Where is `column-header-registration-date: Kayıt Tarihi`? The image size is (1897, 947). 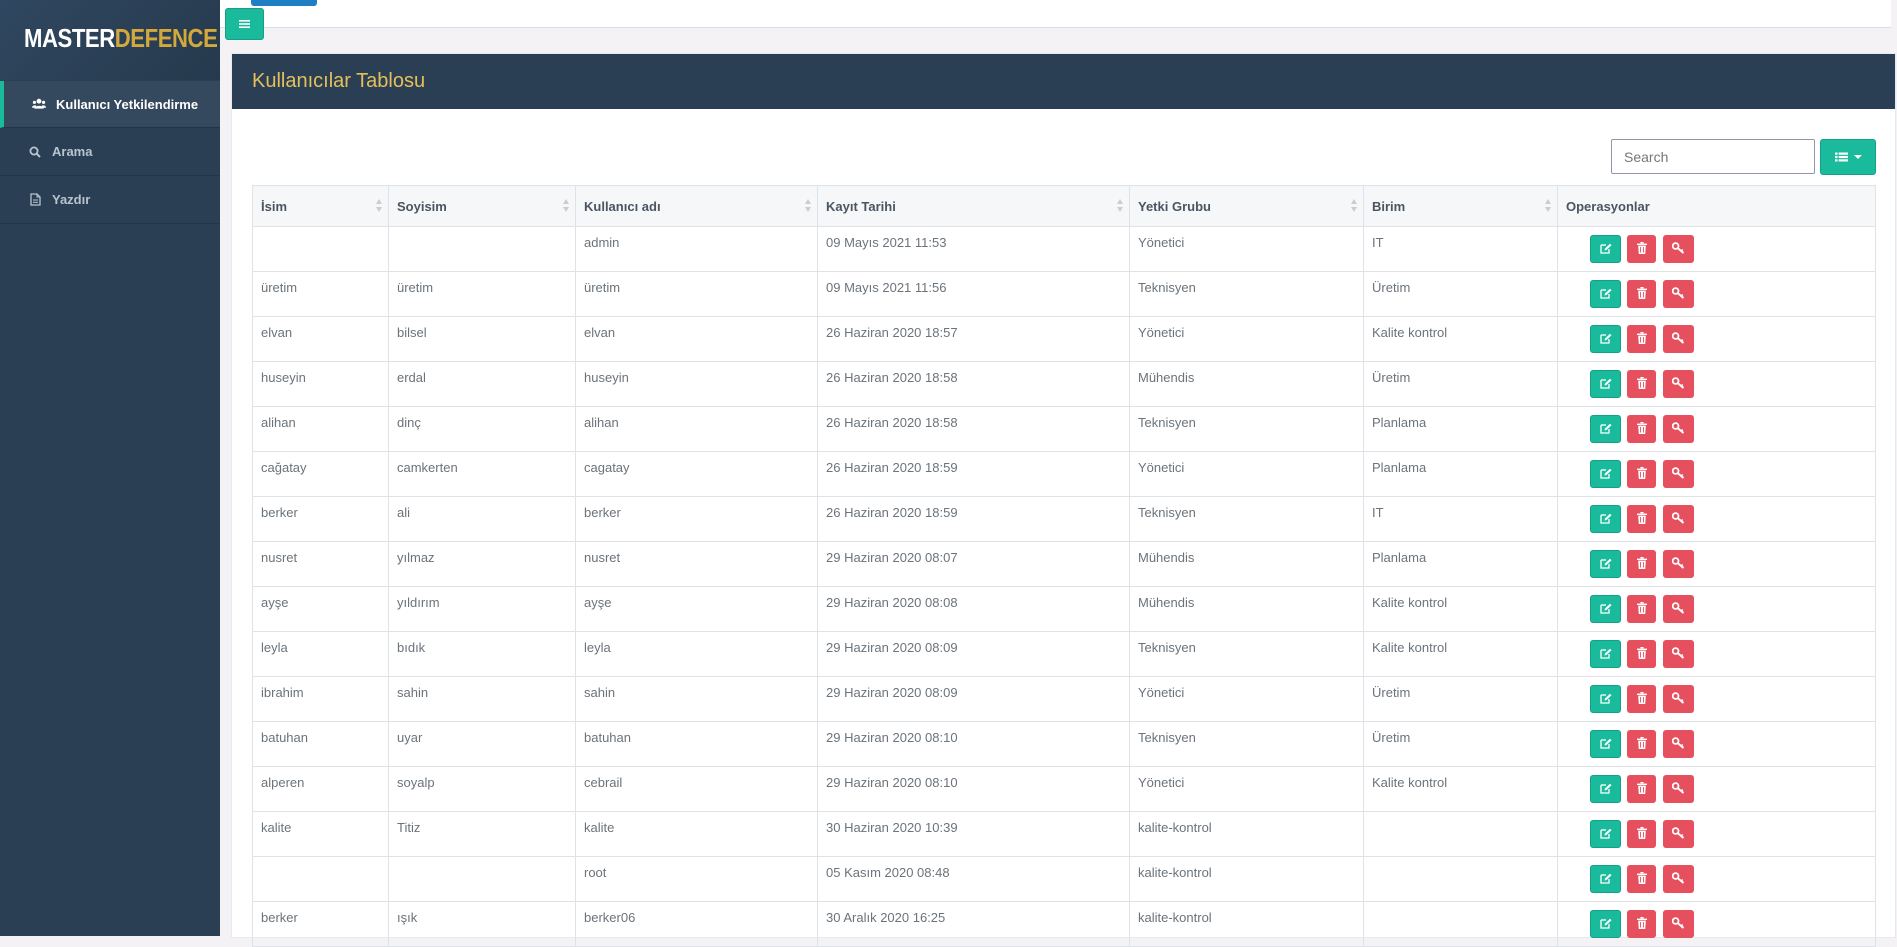
column-header-registration-date: Kayıt Tarihi is located at coordinates (973, 206).